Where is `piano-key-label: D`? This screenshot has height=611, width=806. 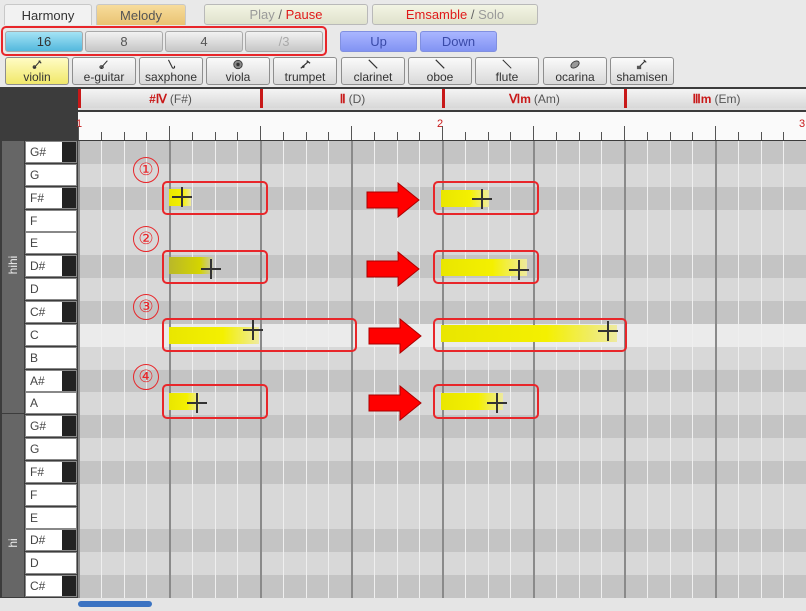 piano-key-label: D is located at coordinates (34, 563).